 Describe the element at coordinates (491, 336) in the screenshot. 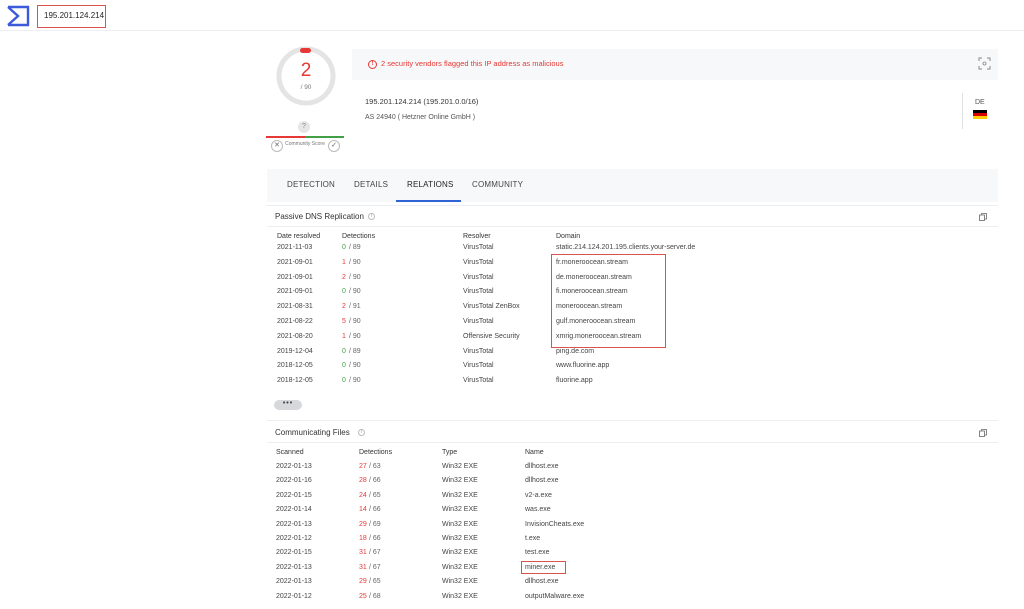

I see `dns-resolver: Offensive Security` at that location.